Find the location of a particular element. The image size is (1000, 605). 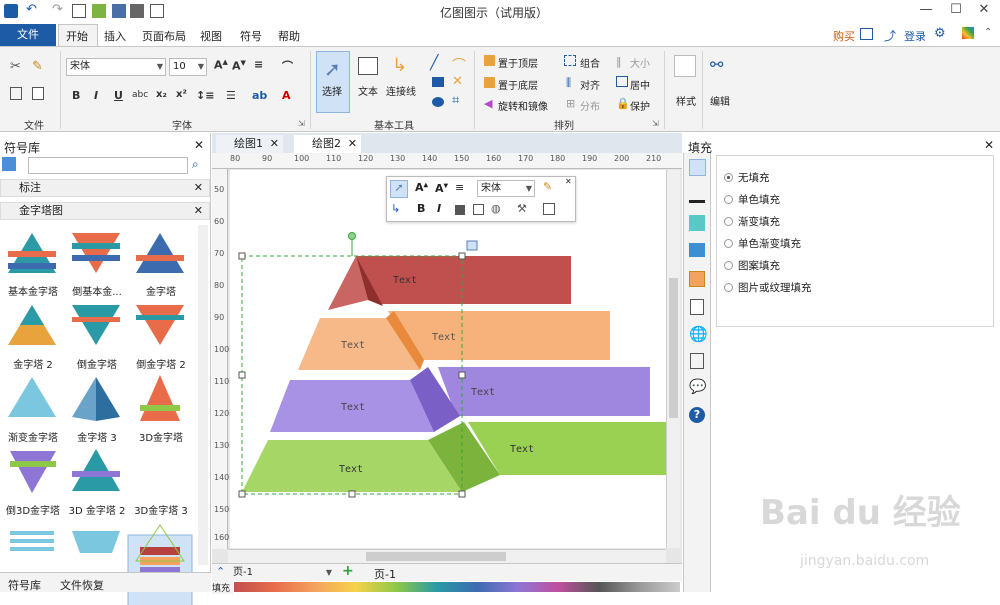

fill-option-pattern: 图案填充 is located at coordinates (752, 265).